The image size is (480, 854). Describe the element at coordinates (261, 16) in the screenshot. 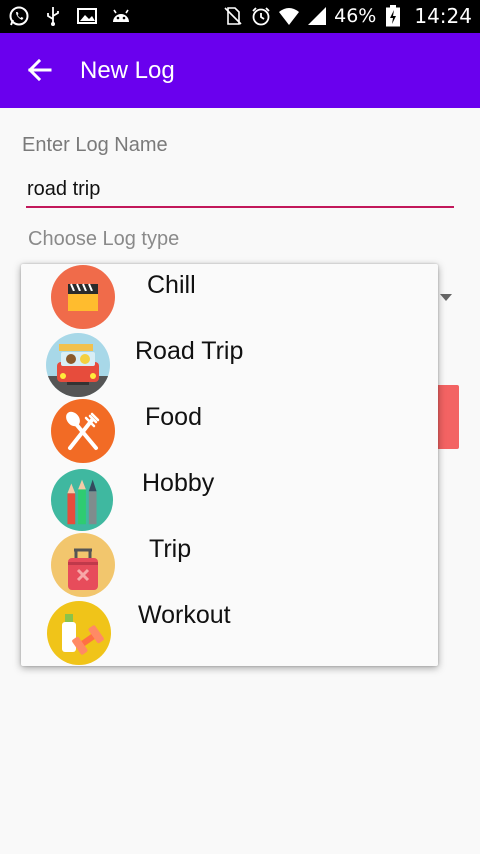

I see `alarm-icon` at that location.